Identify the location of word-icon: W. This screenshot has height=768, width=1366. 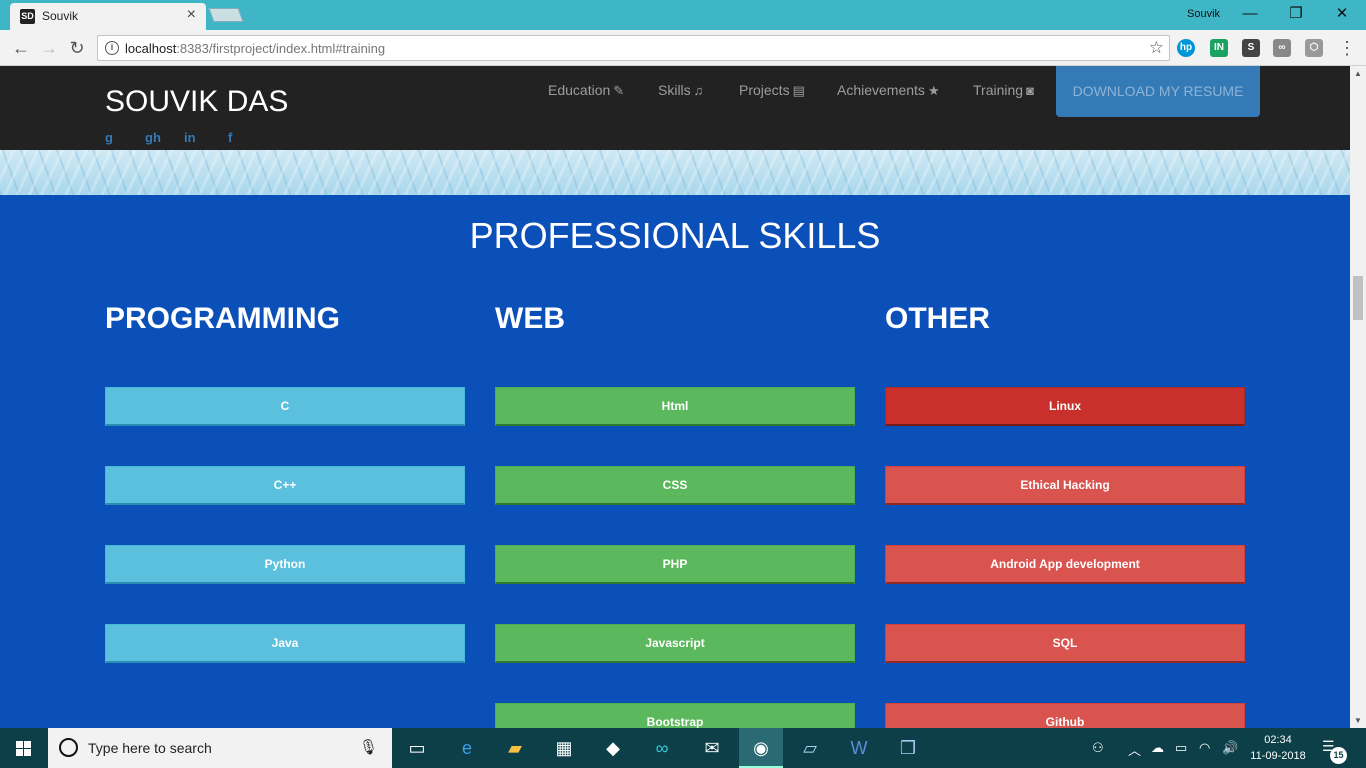
(859, 748).